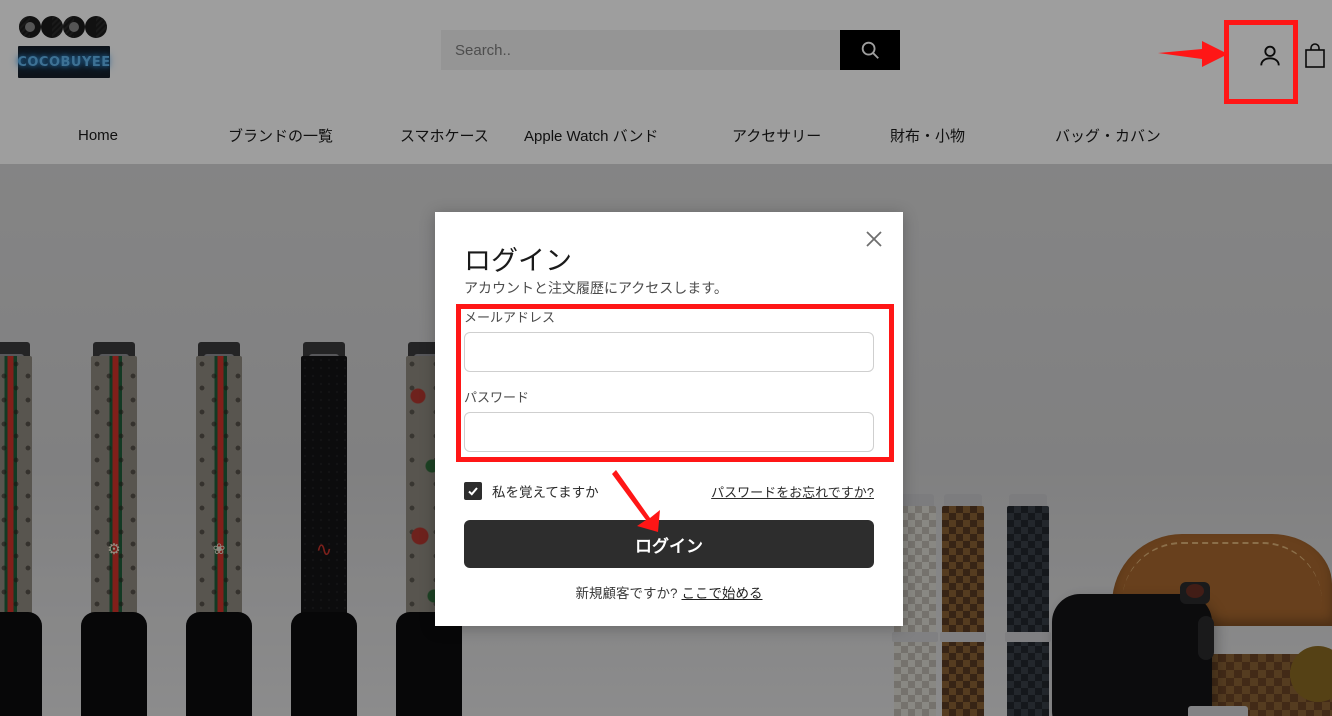 The height and width of the screenshot is (716, 1332). I want to click on email-input, so click(669, 352).